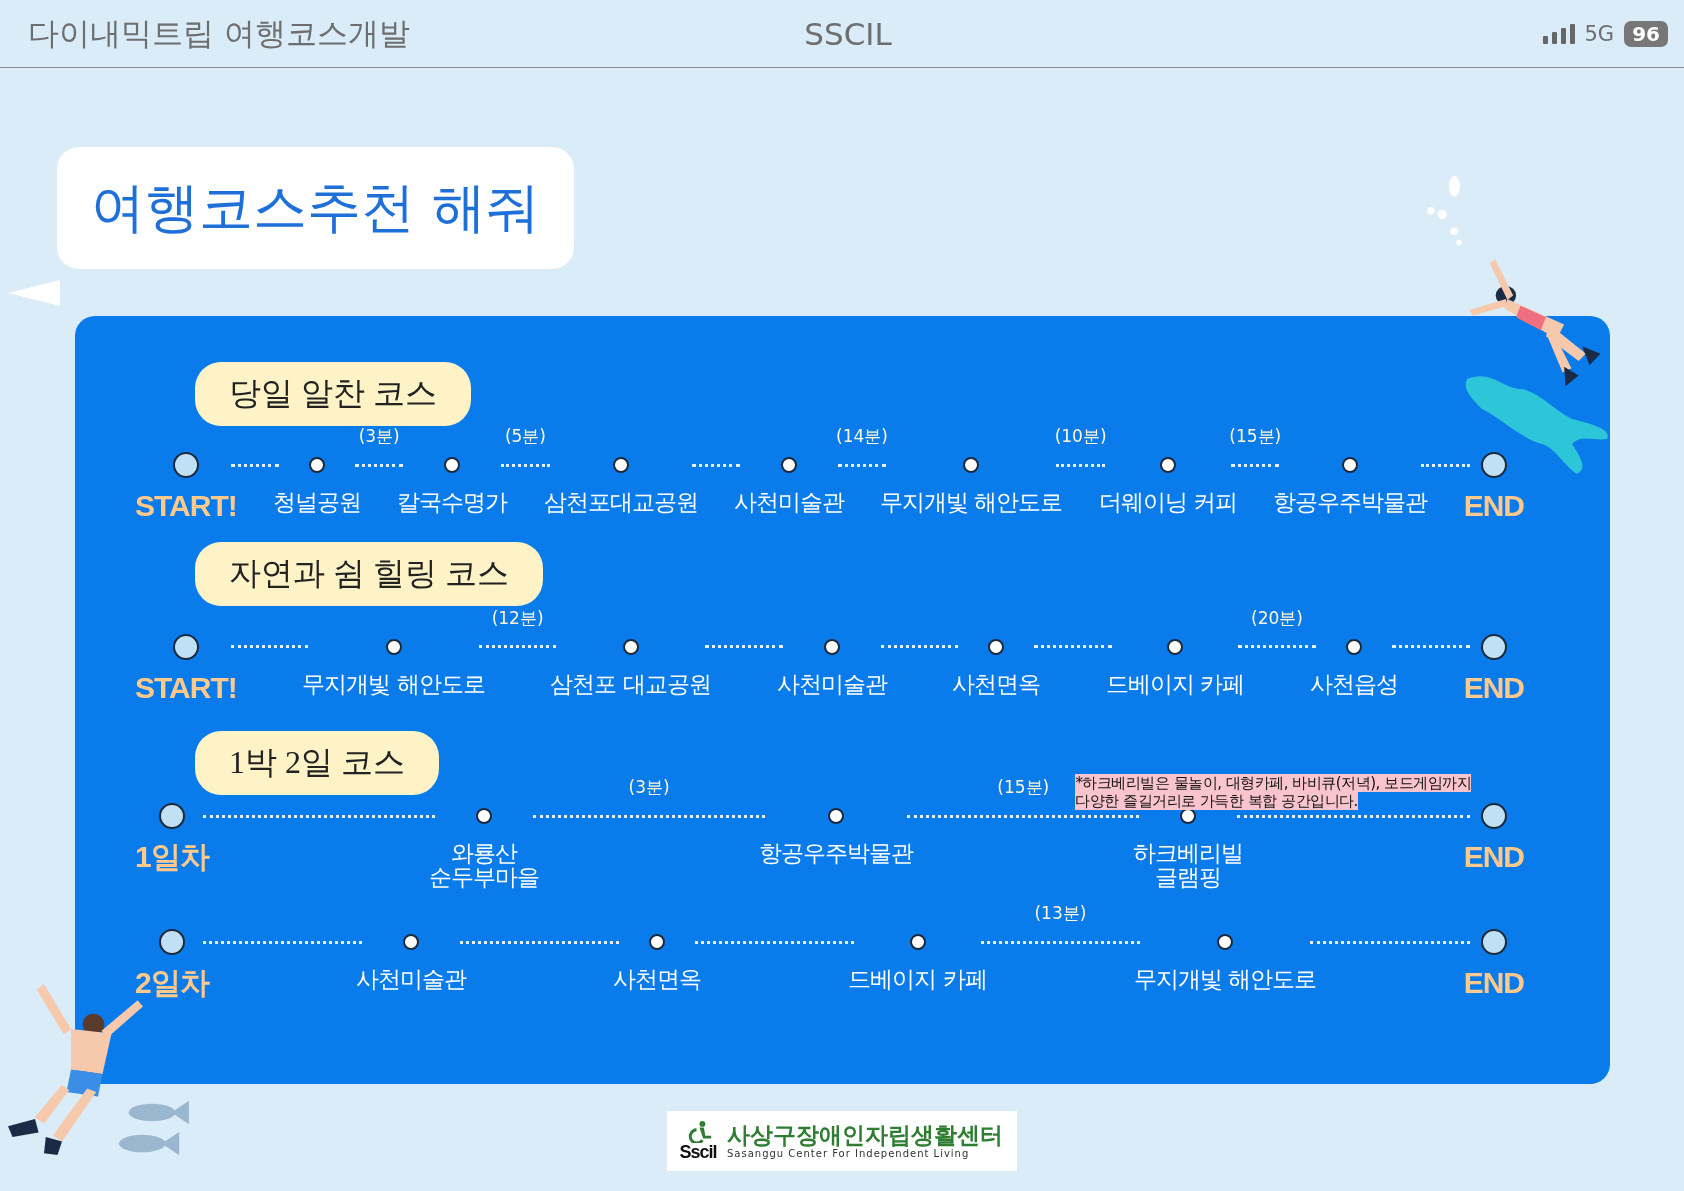 The height and width of the screenshot is (1191, 1684). Describe the element at coordinates (849, 1154) in the screenshot. I see `organization-subtitle: Sasanggu Center For Independent Living` at that location.